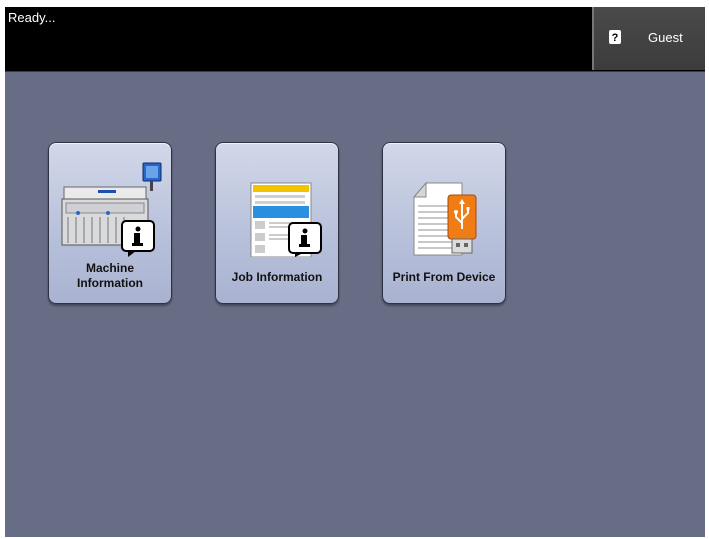  Describe the element at coordinates (111, 209) in the screenshot. I see `printer-info-icon` at that location.